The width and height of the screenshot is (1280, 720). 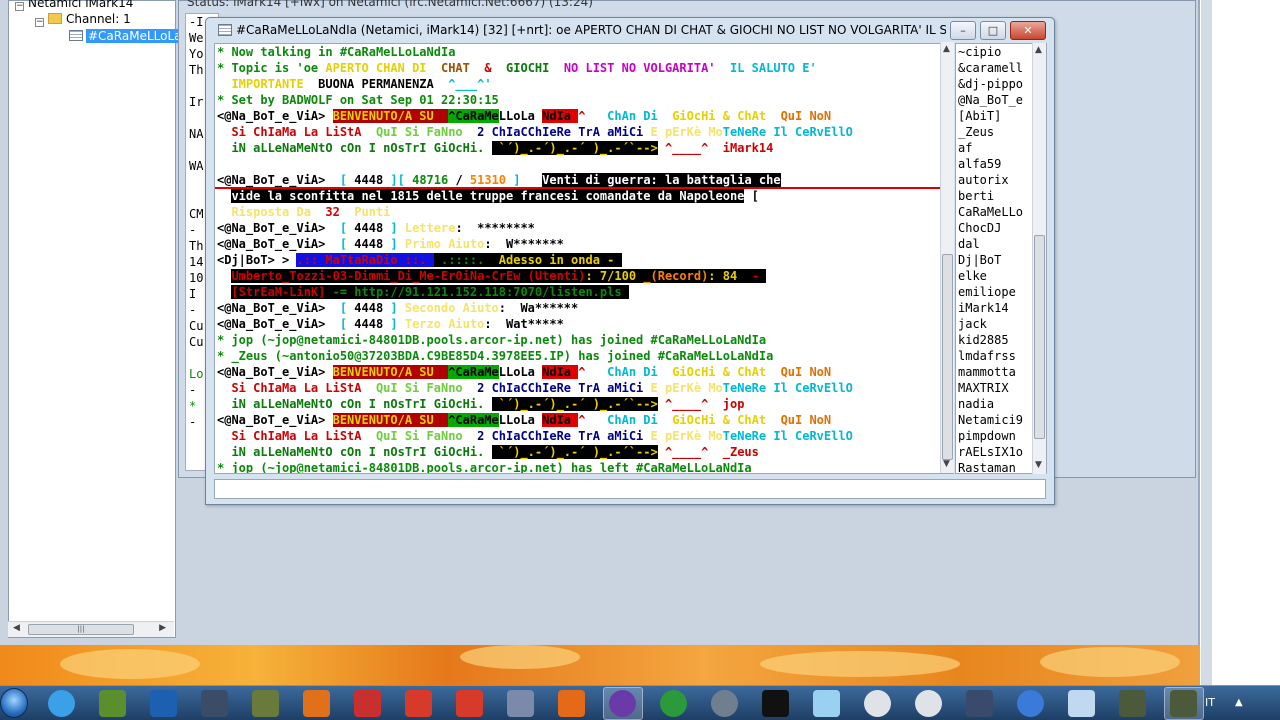 I want to click on nick-item: iMark14, so click(x=983, y=308).